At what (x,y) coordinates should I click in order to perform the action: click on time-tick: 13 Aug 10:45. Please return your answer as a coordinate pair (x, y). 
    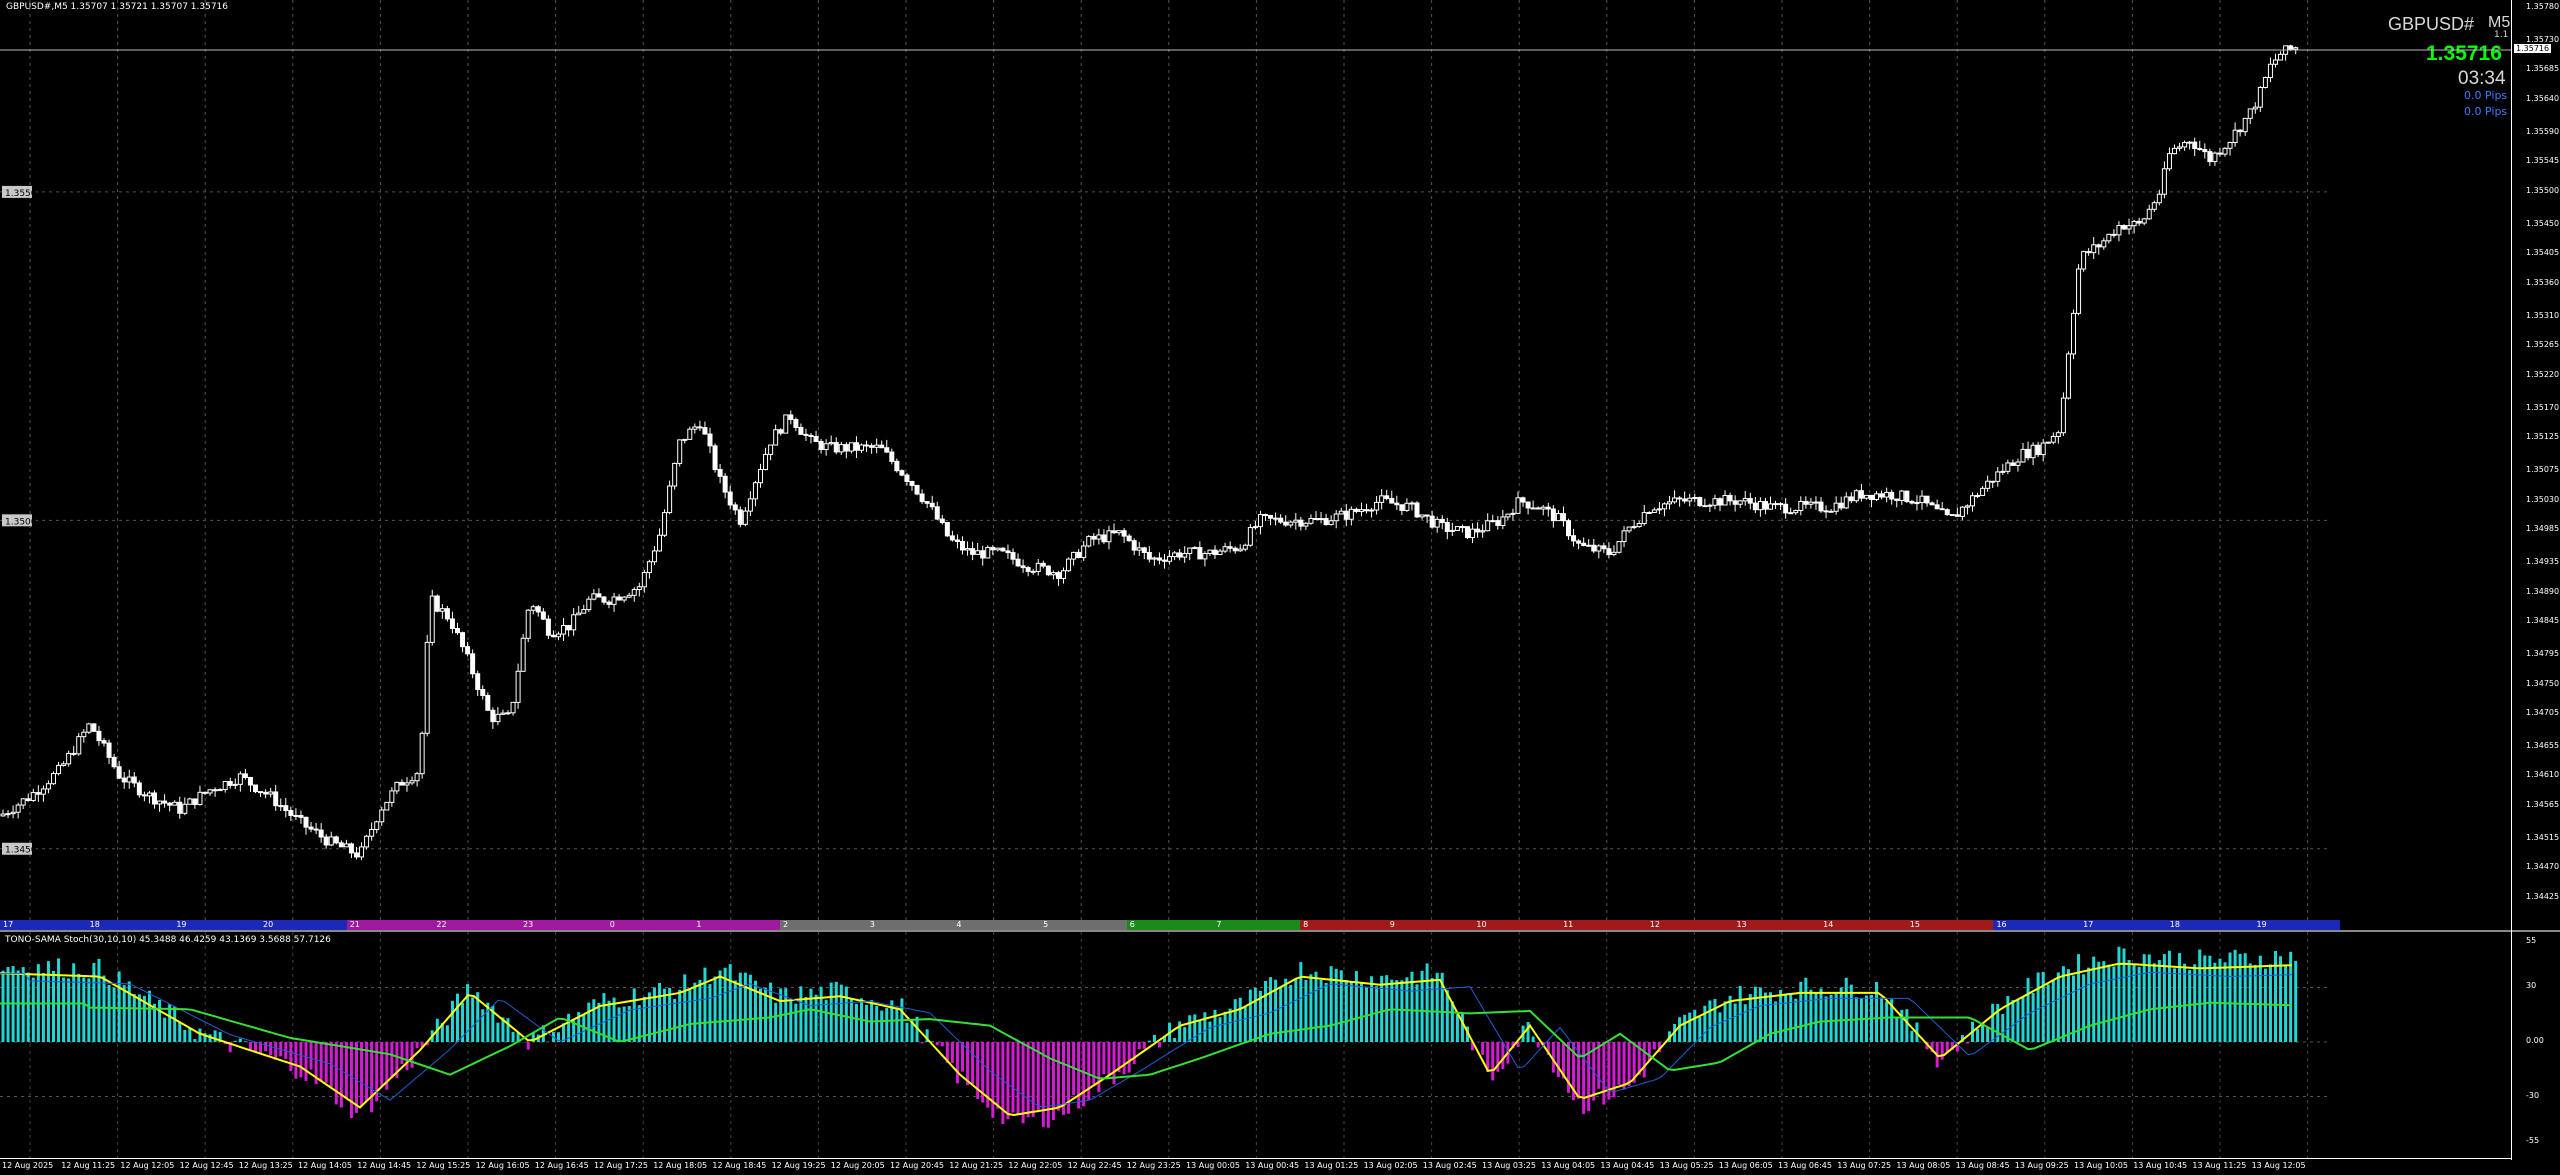
    Looking at the image, I should click on (2160, 1165).